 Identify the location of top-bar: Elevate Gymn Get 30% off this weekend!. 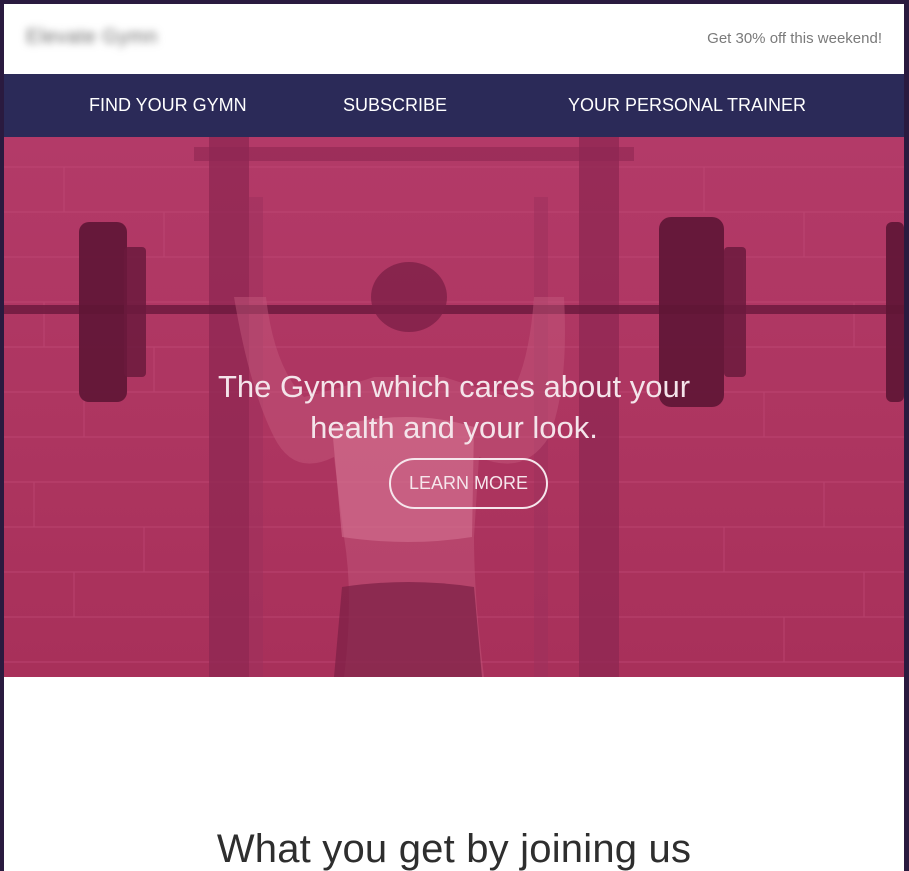
(454, 39).